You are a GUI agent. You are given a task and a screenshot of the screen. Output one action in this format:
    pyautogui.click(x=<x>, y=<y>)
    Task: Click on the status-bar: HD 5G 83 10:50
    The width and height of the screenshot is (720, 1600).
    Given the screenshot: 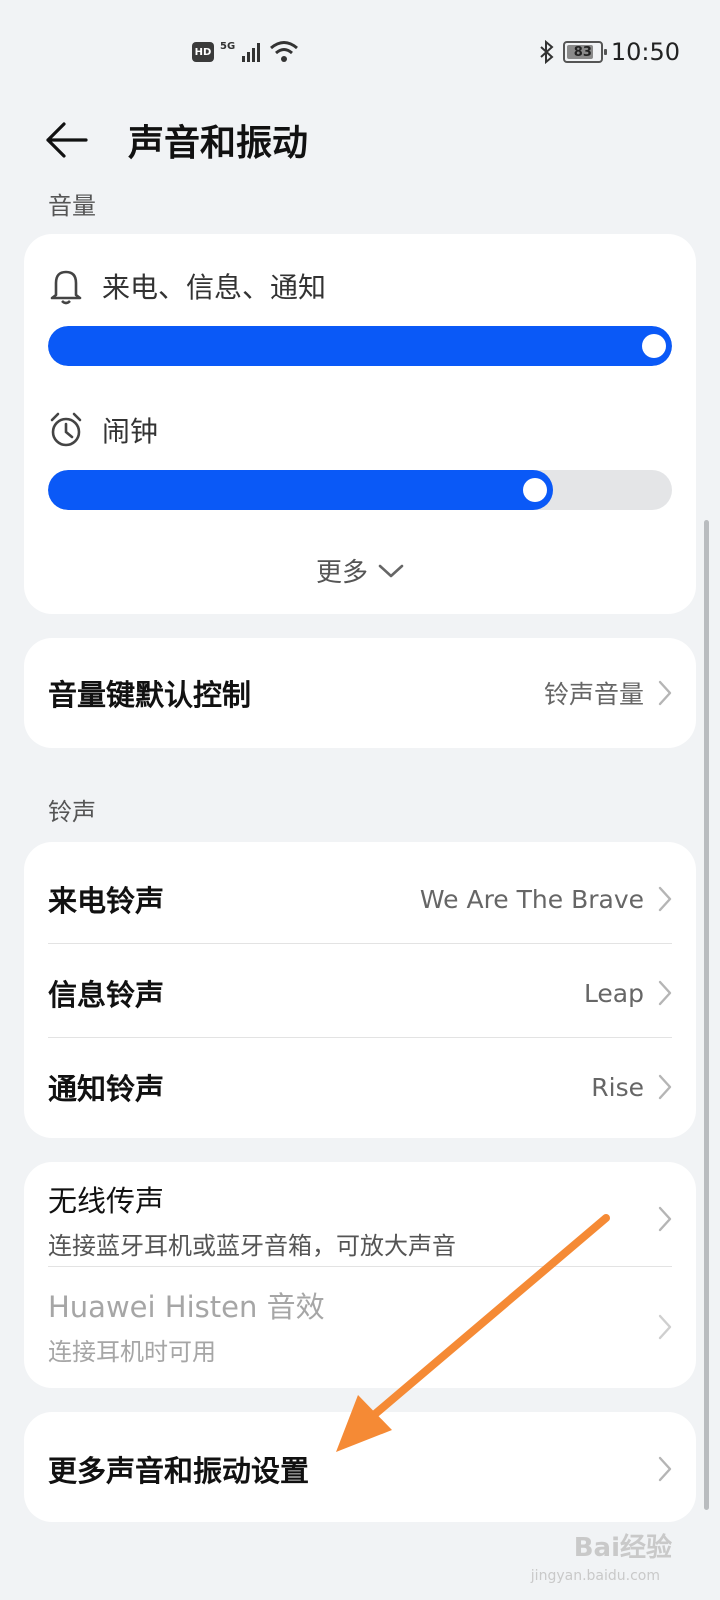 What is the action you would take?
    pyautogui.click(x=360, y=50)
    